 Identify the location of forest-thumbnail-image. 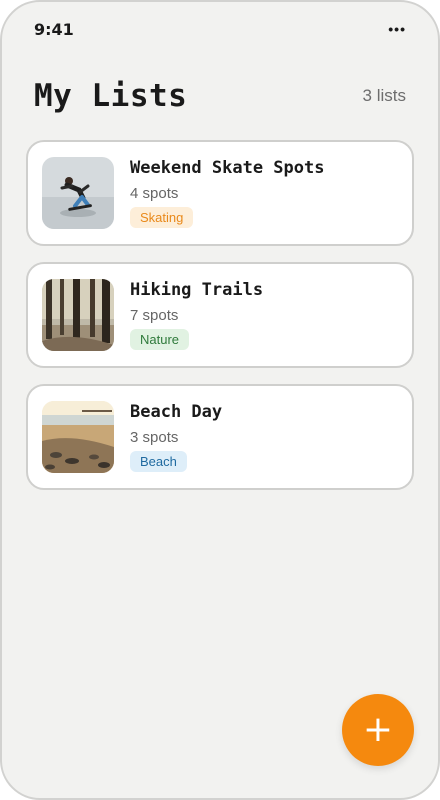
(78, 315).